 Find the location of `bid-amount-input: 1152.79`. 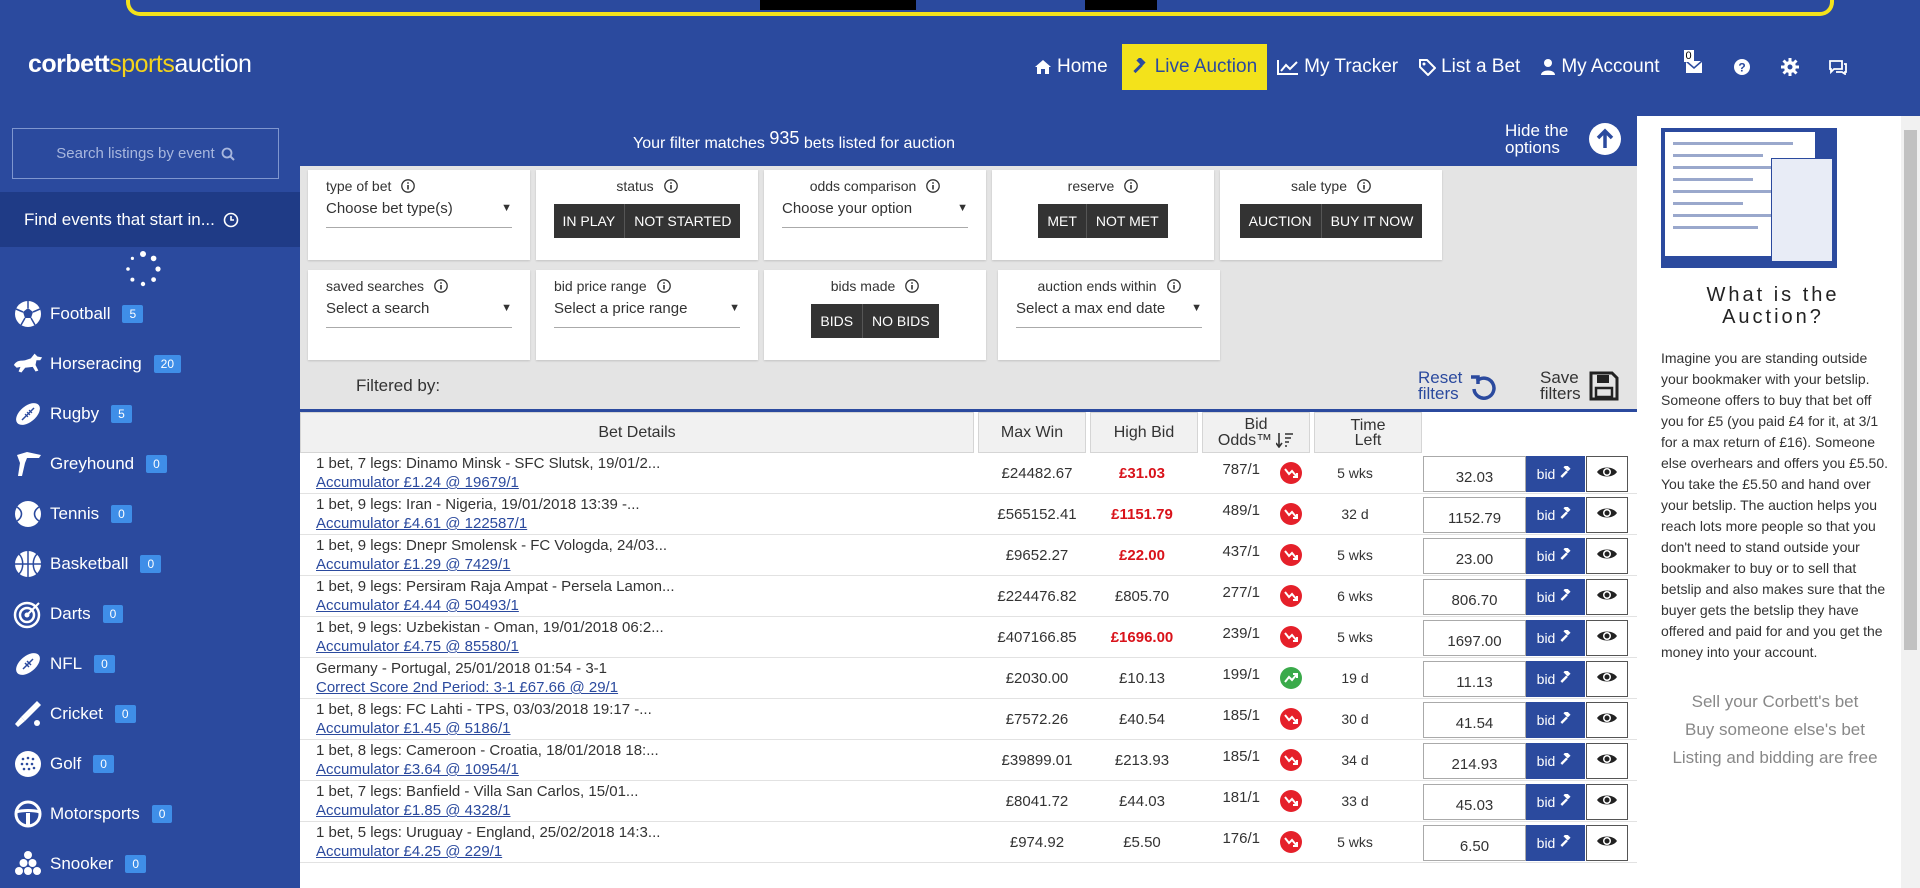

bid-amount-input: 1152.79 is located at coordinates (1474, 515).